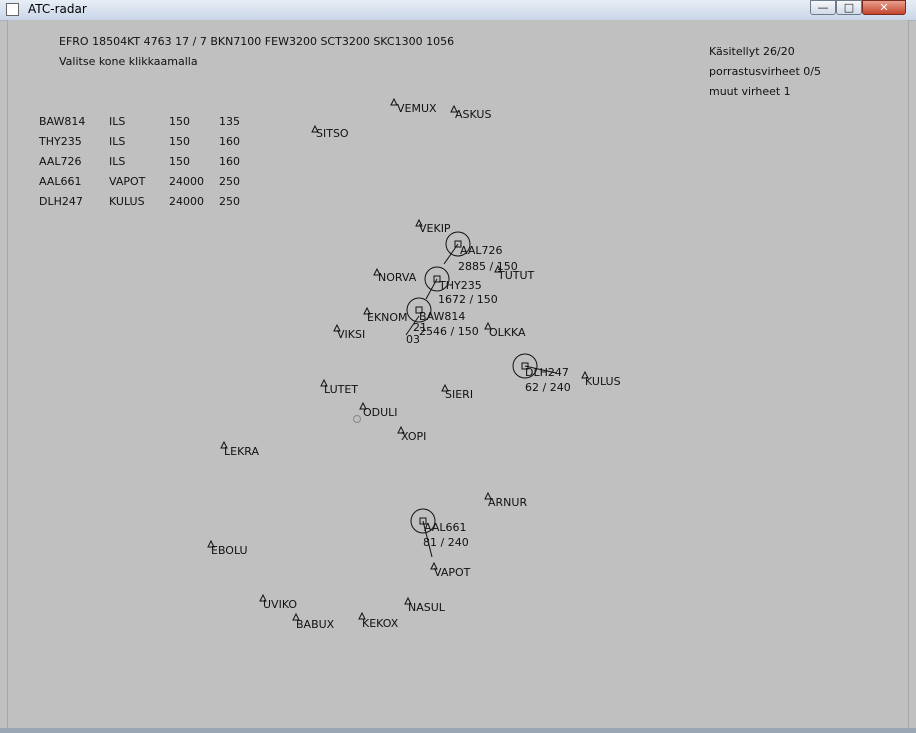  What do you see at coordinates (57, 9) in the screenshot?
I see `window-title: ATC-radar` at bounding box center [57, 9].